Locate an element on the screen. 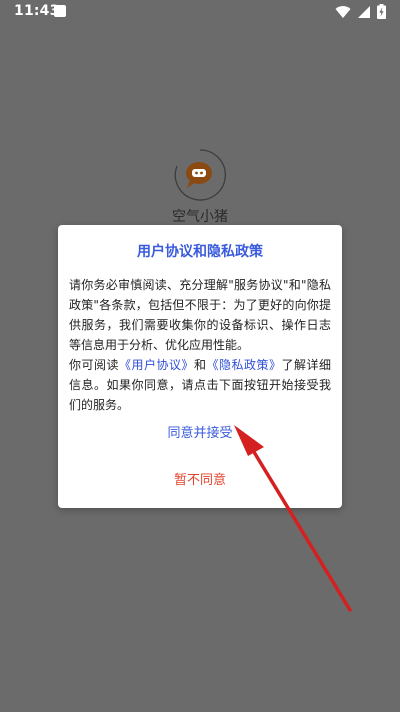 Image resolution: width=400 pixels, height=712 pixels. pig-chat-bubble-logo is located at coordinates (200, 175).